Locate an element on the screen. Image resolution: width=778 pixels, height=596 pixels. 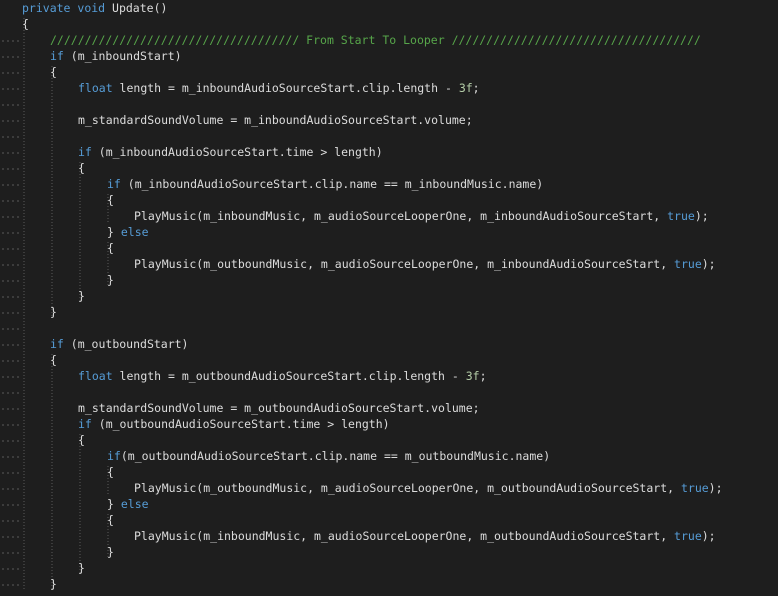
code-token: Update() is located at coordinates (136, 8).